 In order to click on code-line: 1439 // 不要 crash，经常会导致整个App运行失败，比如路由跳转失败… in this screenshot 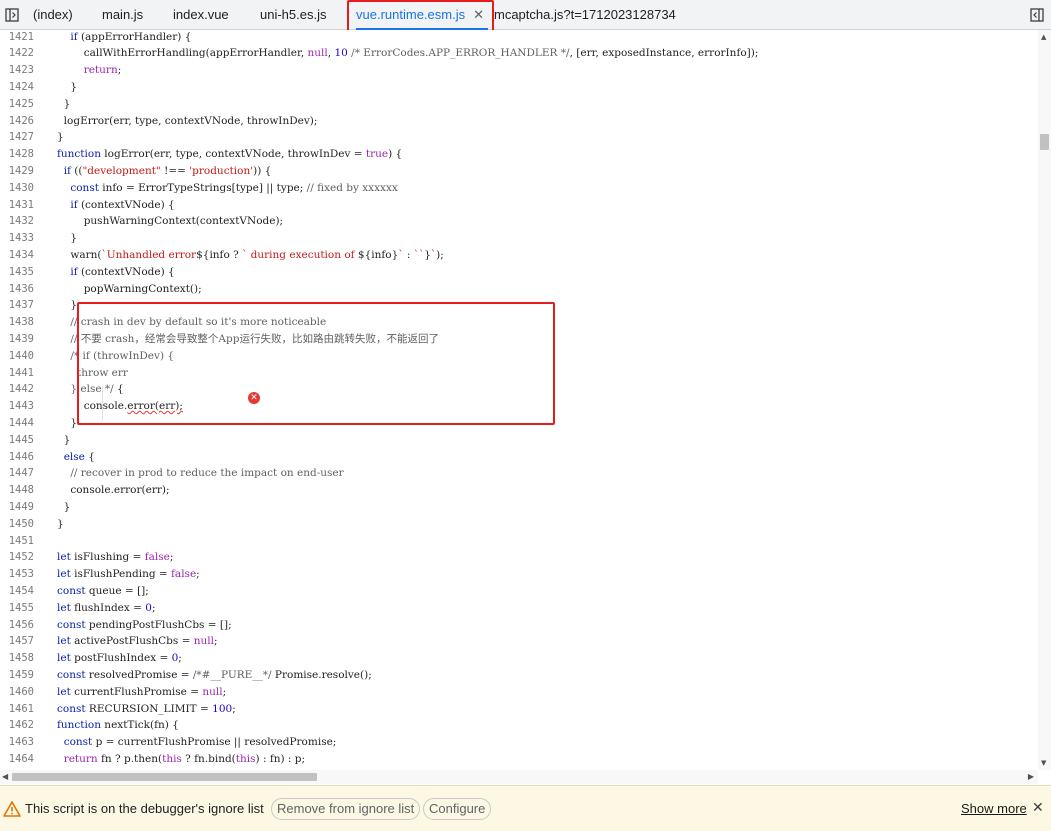, I will do `click(519, 339)`.